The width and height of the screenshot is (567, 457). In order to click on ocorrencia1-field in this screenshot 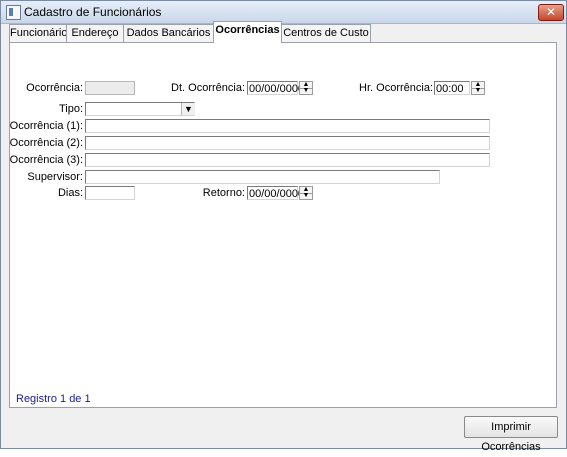, I will do `click(287, 126)`.